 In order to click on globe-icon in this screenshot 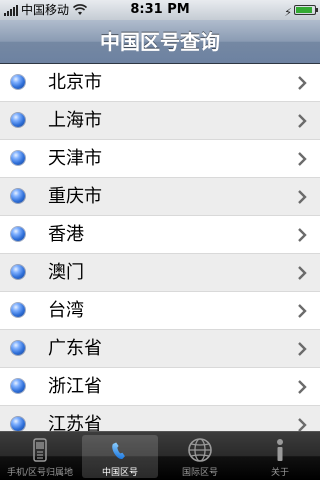, I will do `click(200, 450)`.